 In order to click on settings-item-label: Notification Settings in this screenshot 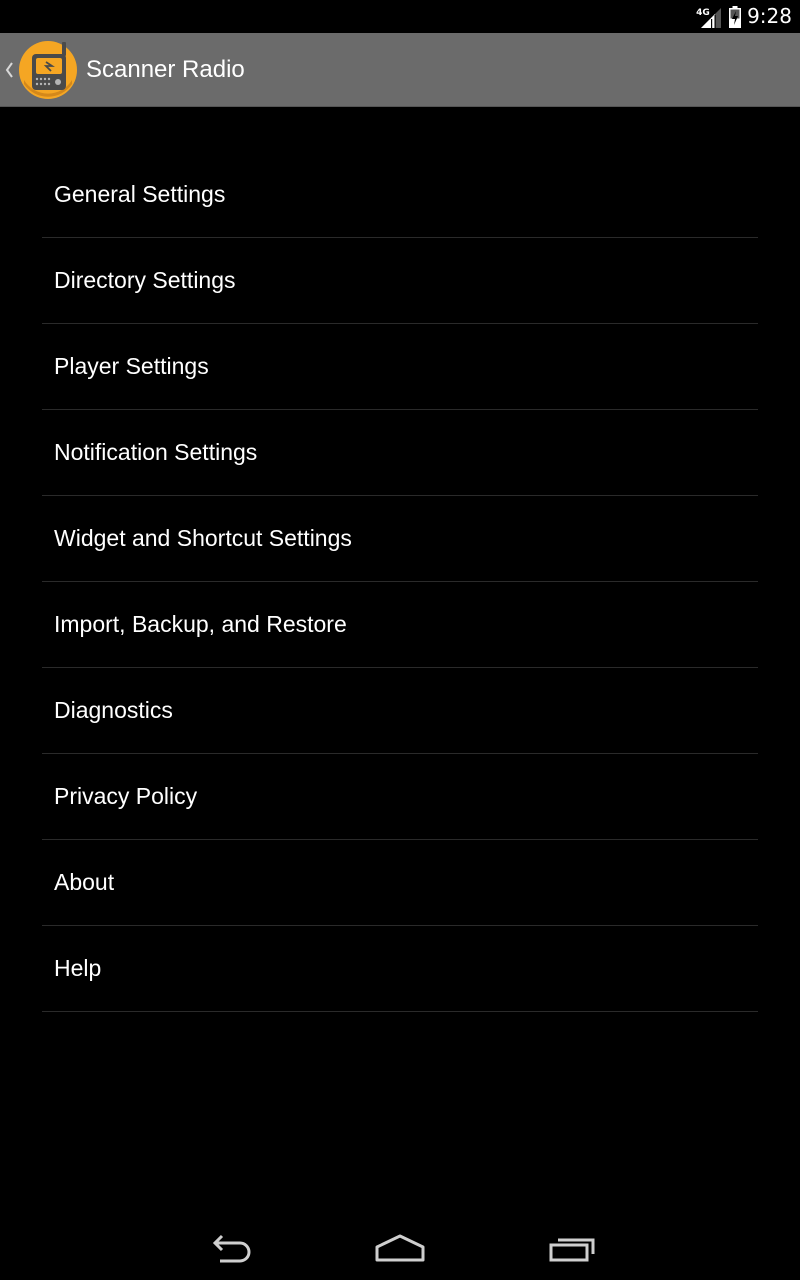, I will do `click(156, 452)`.